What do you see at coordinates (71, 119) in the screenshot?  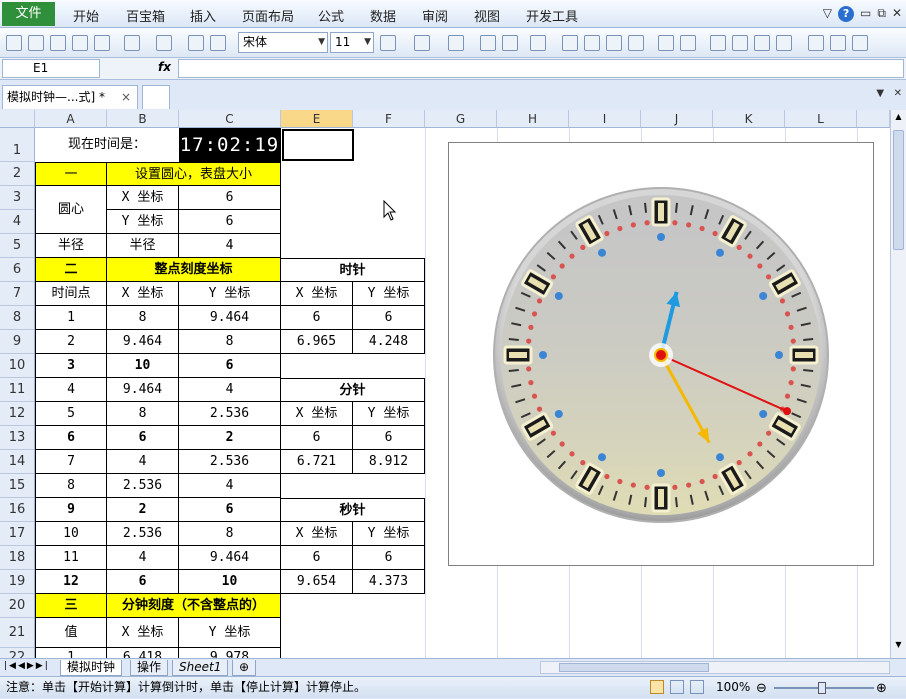 I see `column-header: A` at bounding box center [71, 119].